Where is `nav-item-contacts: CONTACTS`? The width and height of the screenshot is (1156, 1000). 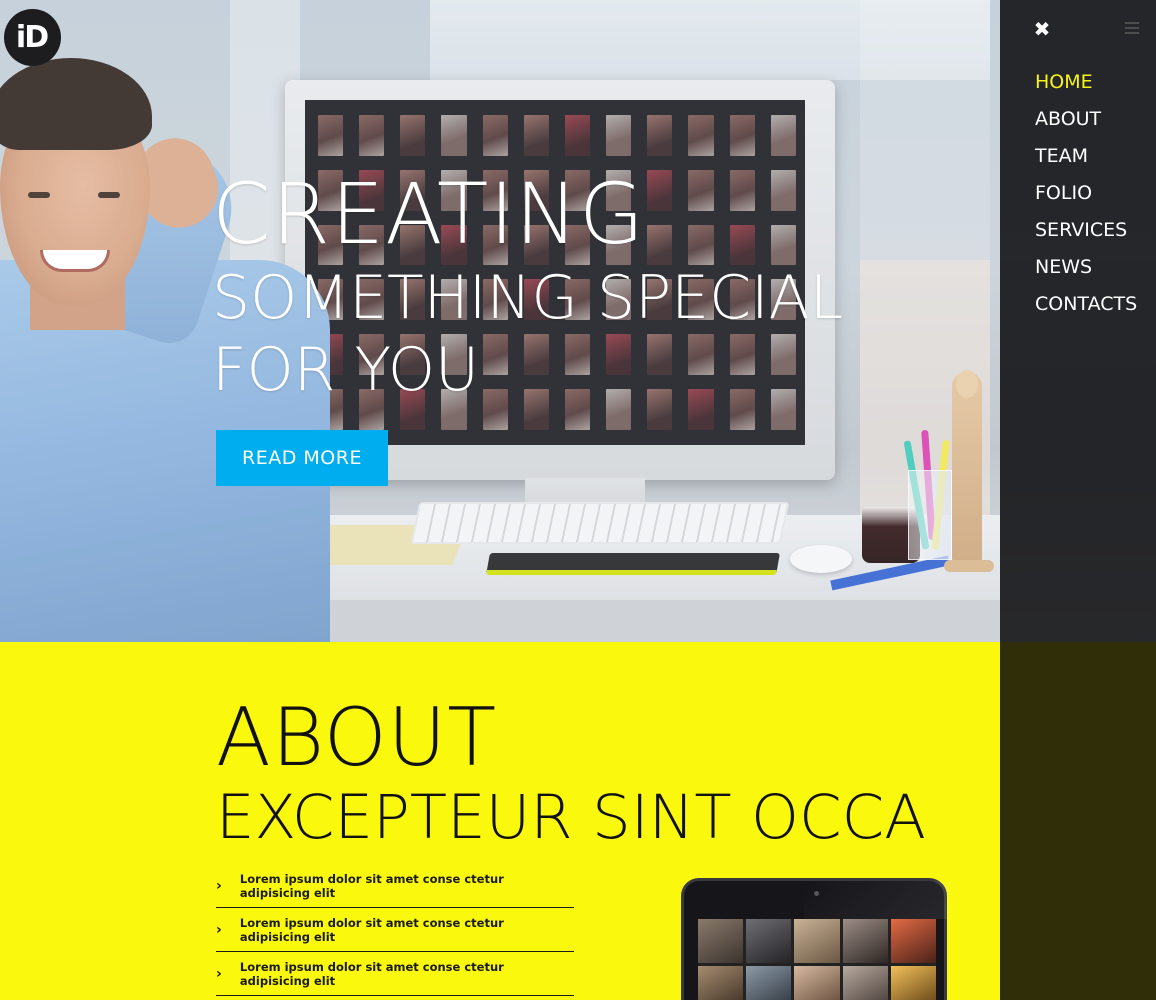 nav-item-contacts: CONTACTS is located at coordinates (1086, 307).